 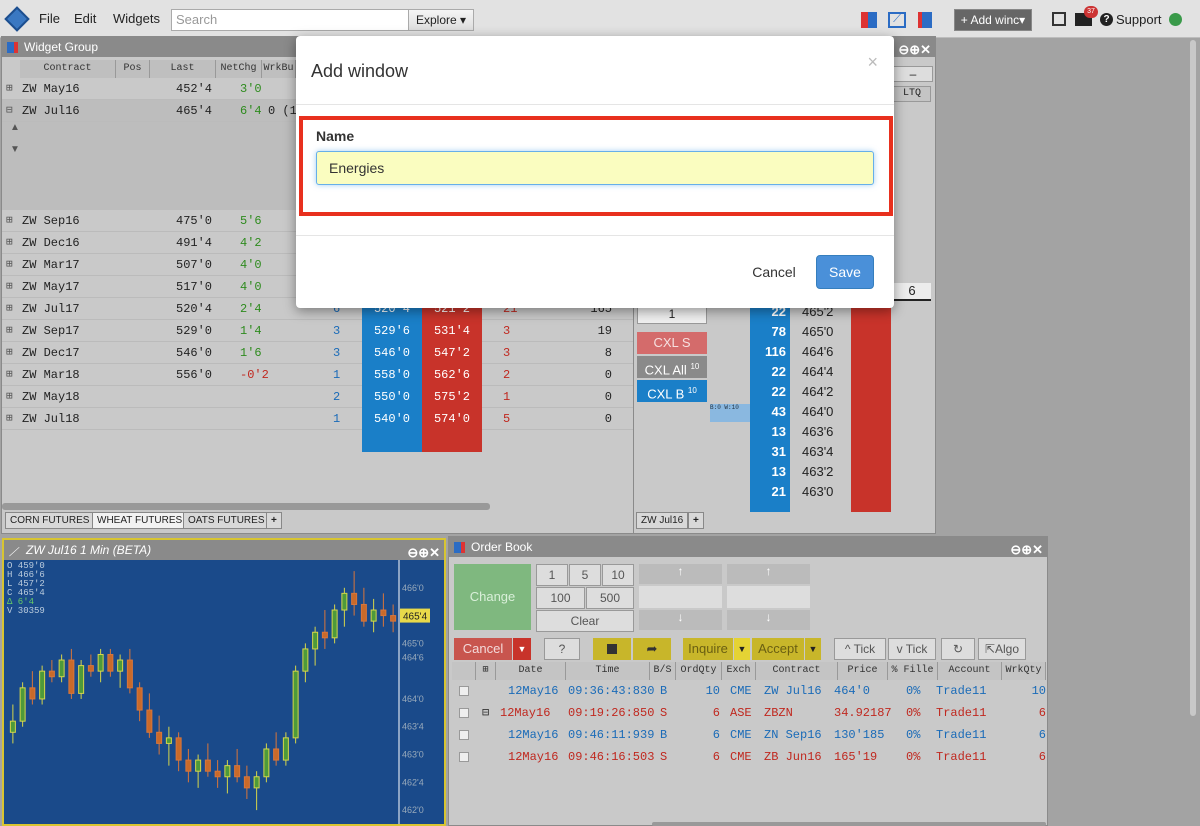 What do you see at coordinates (970, 671) in the screenshot?
I see `col-account: Account` at bounding box center [970, 671].